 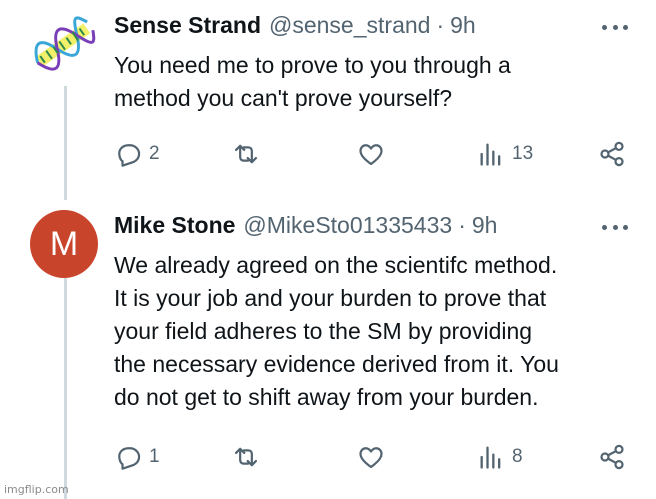 What do you see at coordinates (505, 154) in the screenshot?
I see `views-button: 13` at bounding box center [505, 154].